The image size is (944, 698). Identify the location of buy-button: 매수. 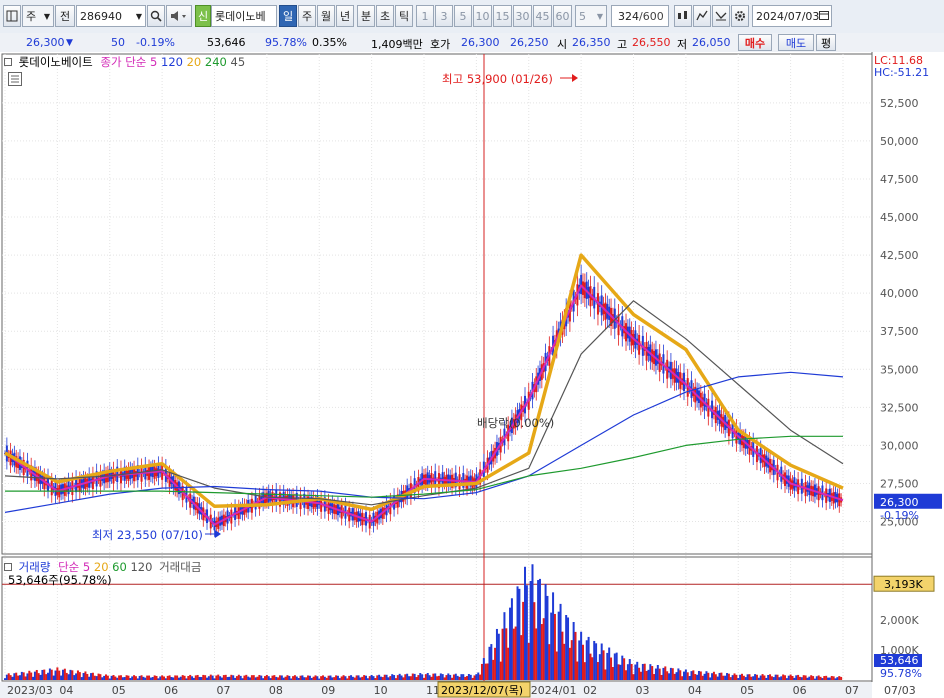
(755, 42).